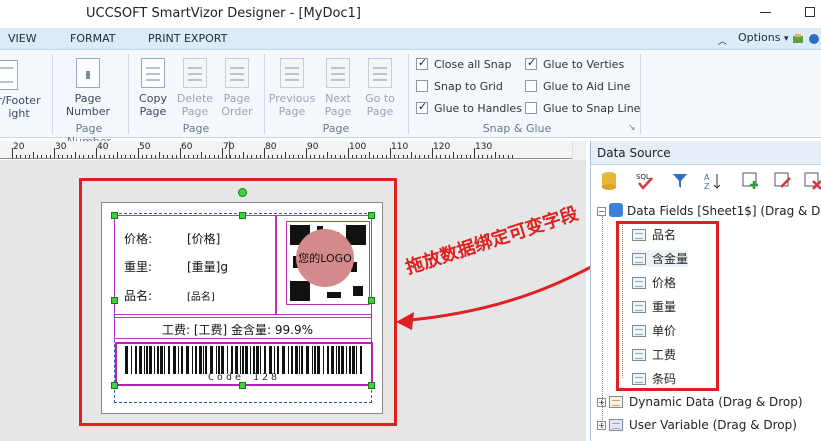 The height and width of the screenshot is (441, 821). I want to click on sql-icon: SQL, so click(645, 181).